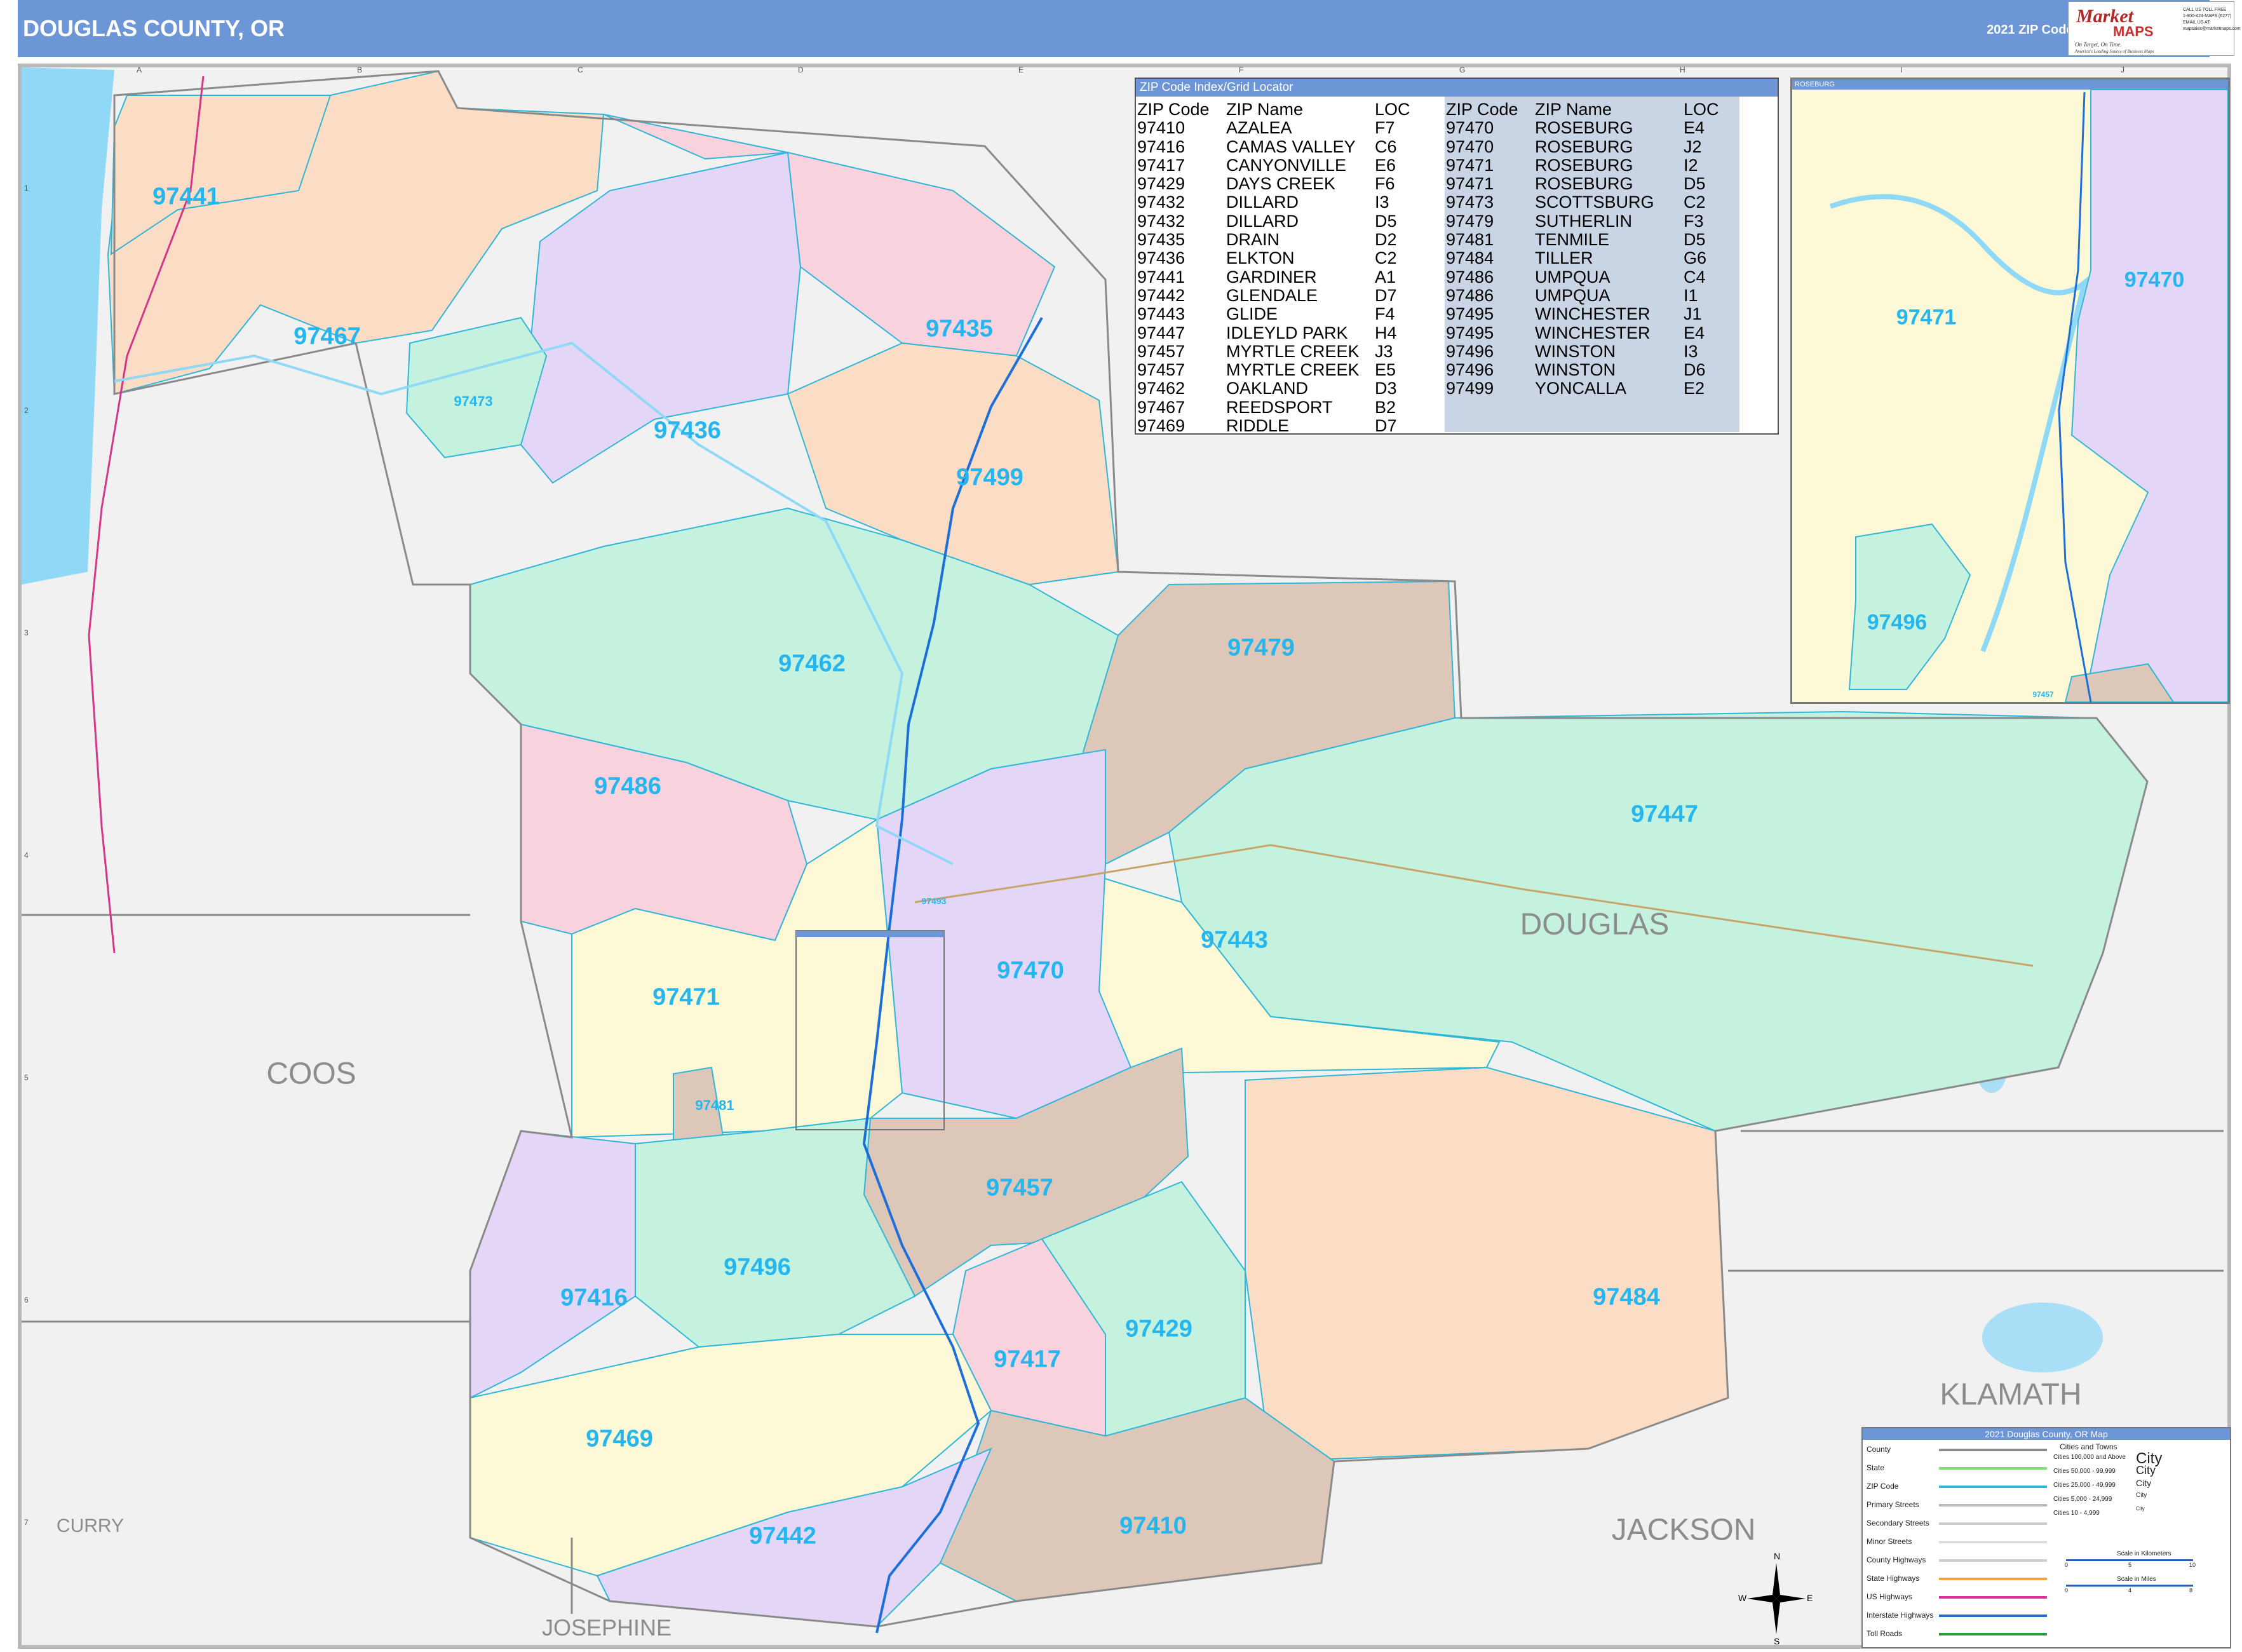  I want to click on grid-letter-b: B, so click(359, 69).